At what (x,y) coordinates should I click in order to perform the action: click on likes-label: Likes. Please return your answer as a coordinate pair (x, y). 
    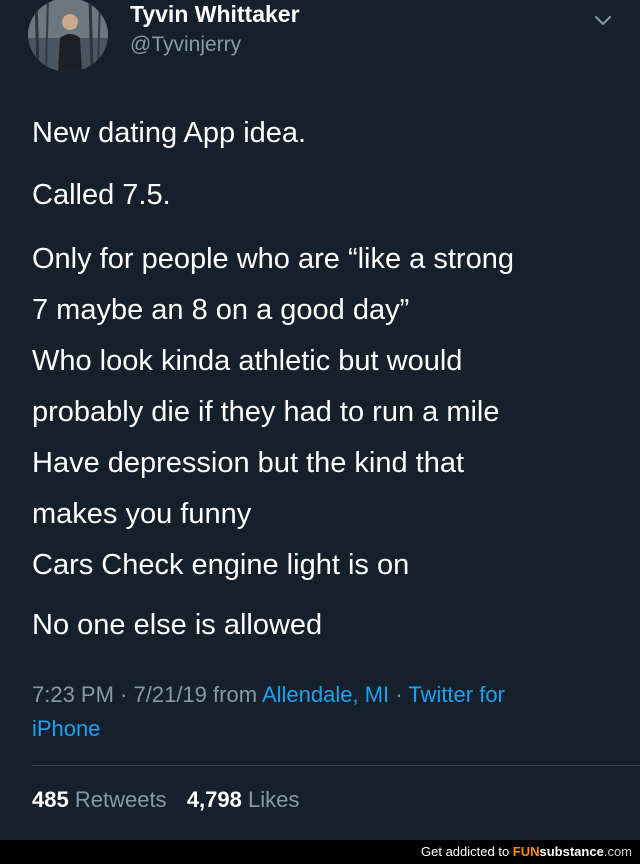
    Looking at the image, I should click on (274, 799).